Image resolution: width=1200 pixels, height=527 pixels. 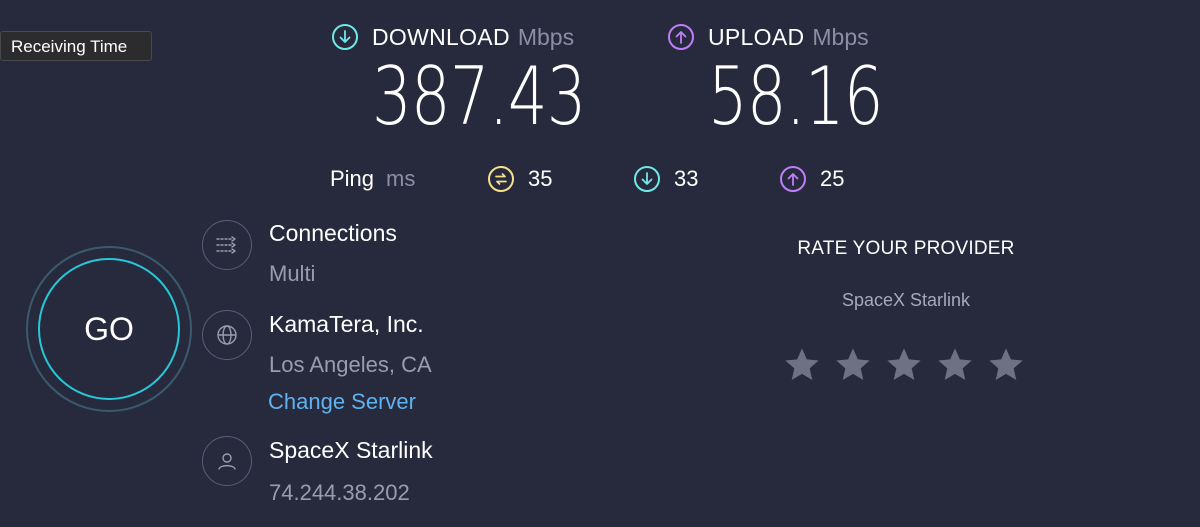 I want to click on go-button: GO, so click(x=109, y=329).